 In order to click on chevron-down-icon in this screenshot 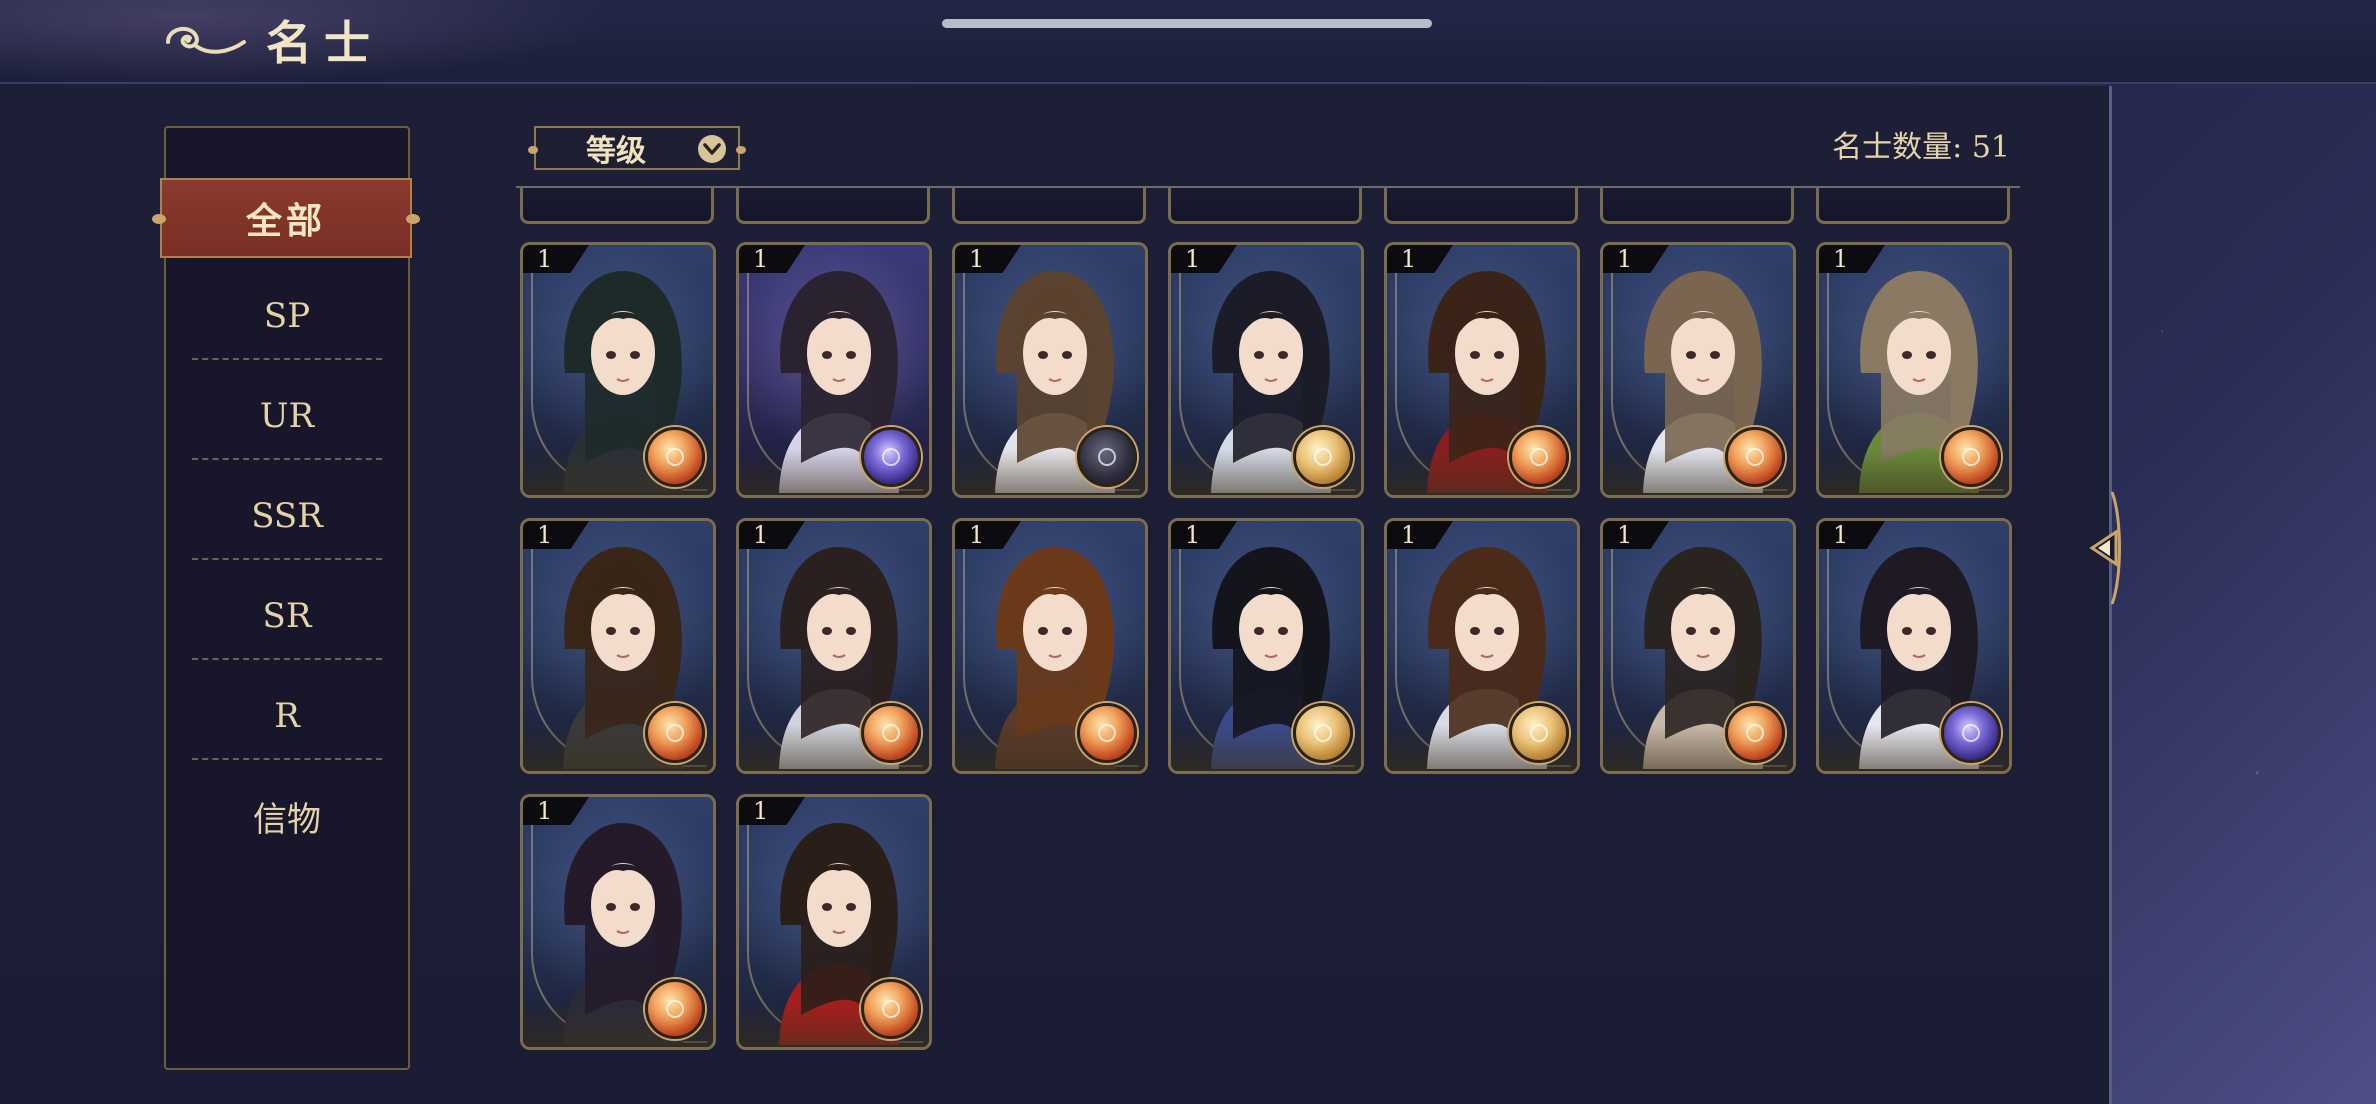, I will do `click(712, 149)`.